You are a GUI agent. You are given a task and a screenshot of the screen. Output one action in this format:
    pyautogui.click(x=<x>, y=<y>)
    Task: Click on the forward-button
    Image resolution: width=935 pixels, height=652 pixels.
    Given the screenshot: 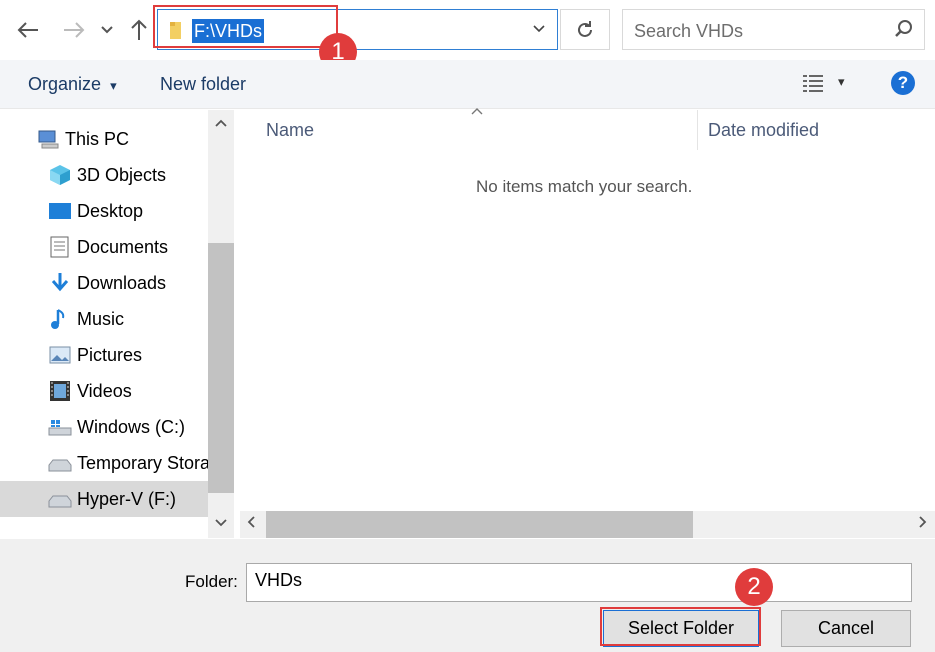 What is the action you would take?
    pyautogui.click(x=74, y=30)
    